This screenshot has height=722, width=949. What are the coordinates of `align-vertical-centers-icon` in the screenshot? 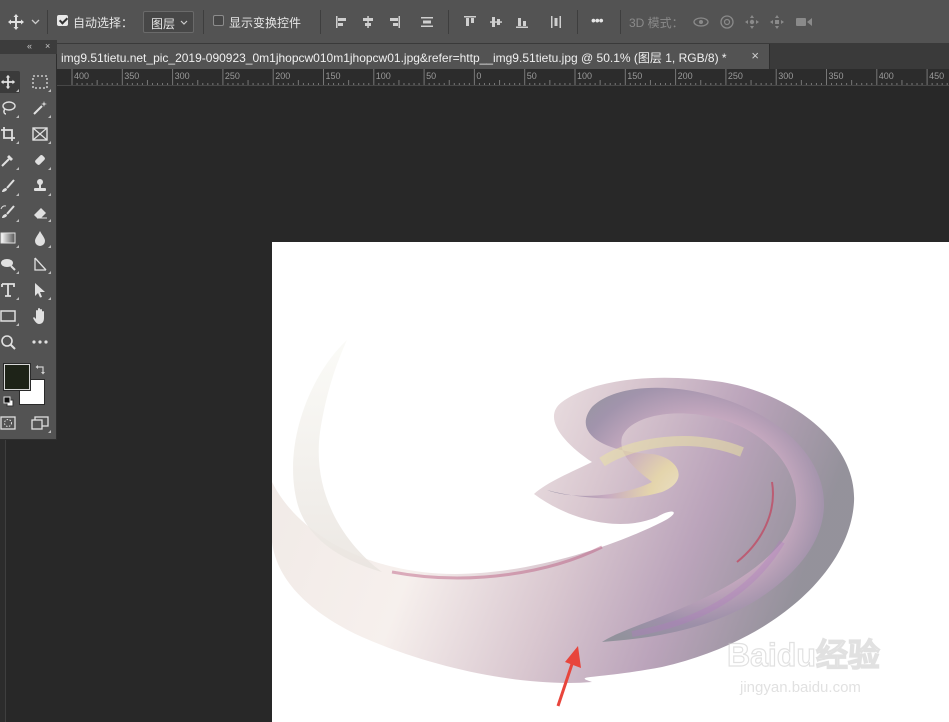 It's located at (496, 22).